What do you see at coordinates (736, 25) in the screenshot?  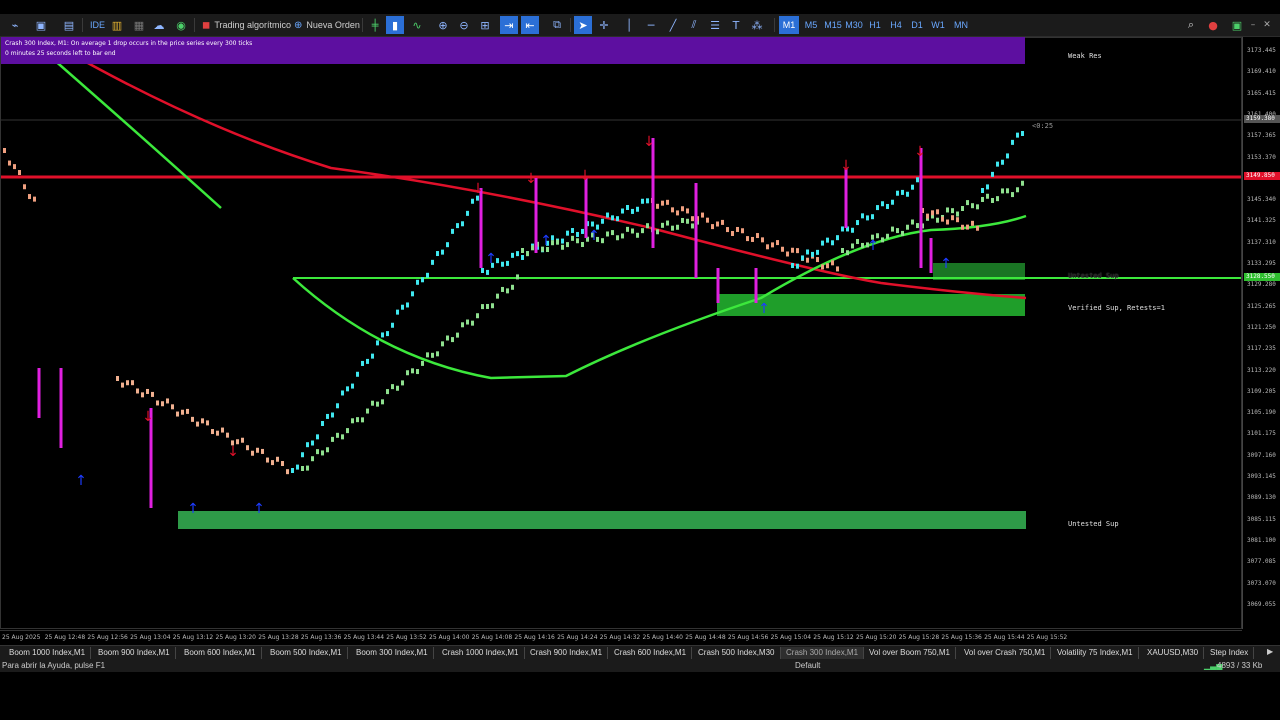 I see `text-icon: T` at bounding box center [736, 25].